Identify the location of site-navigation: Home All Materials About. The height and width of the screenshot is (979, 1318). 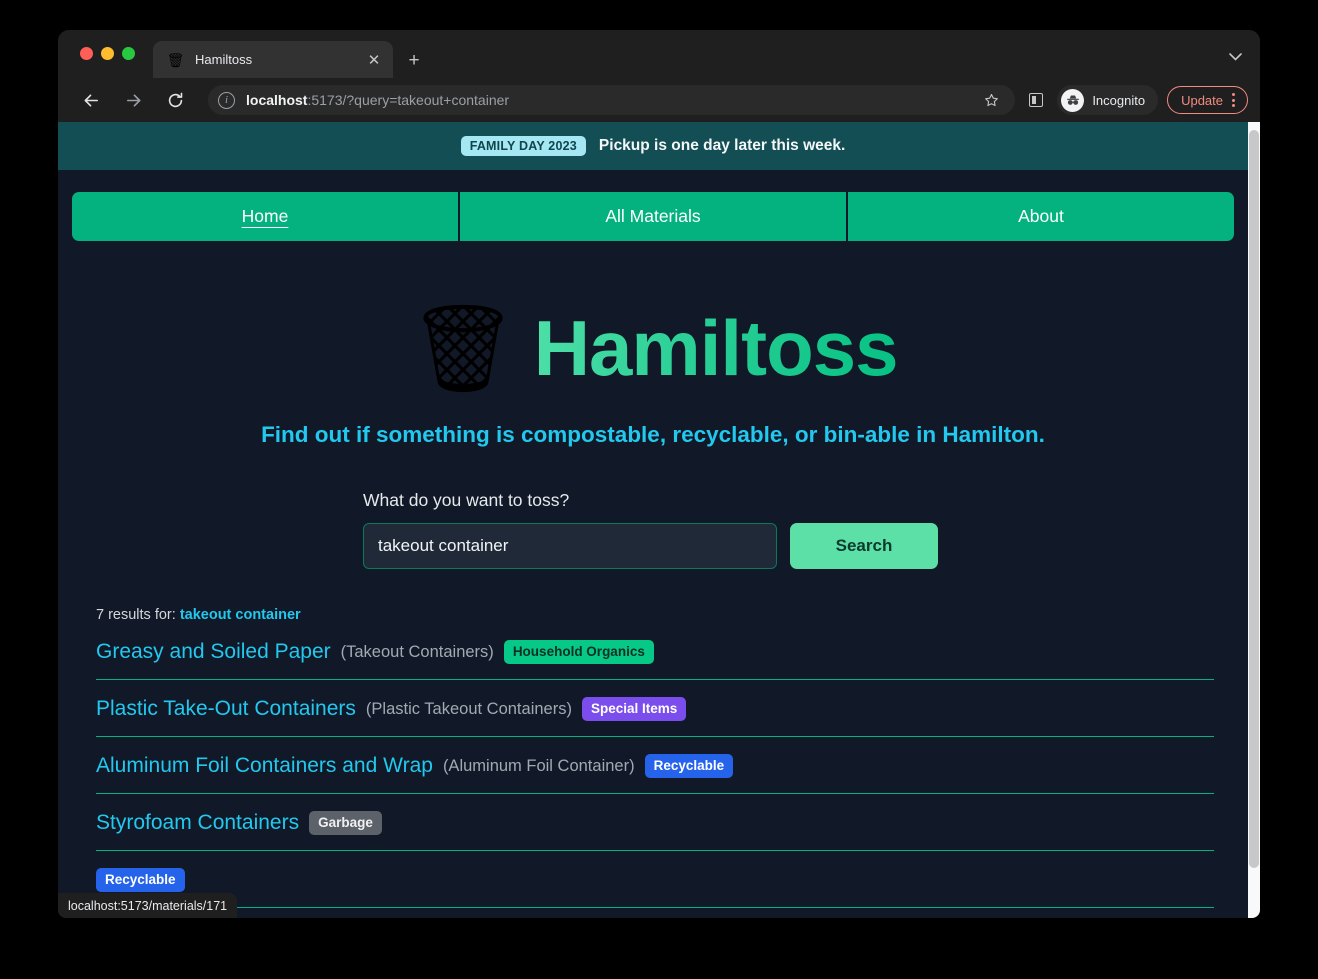
(653, 216).